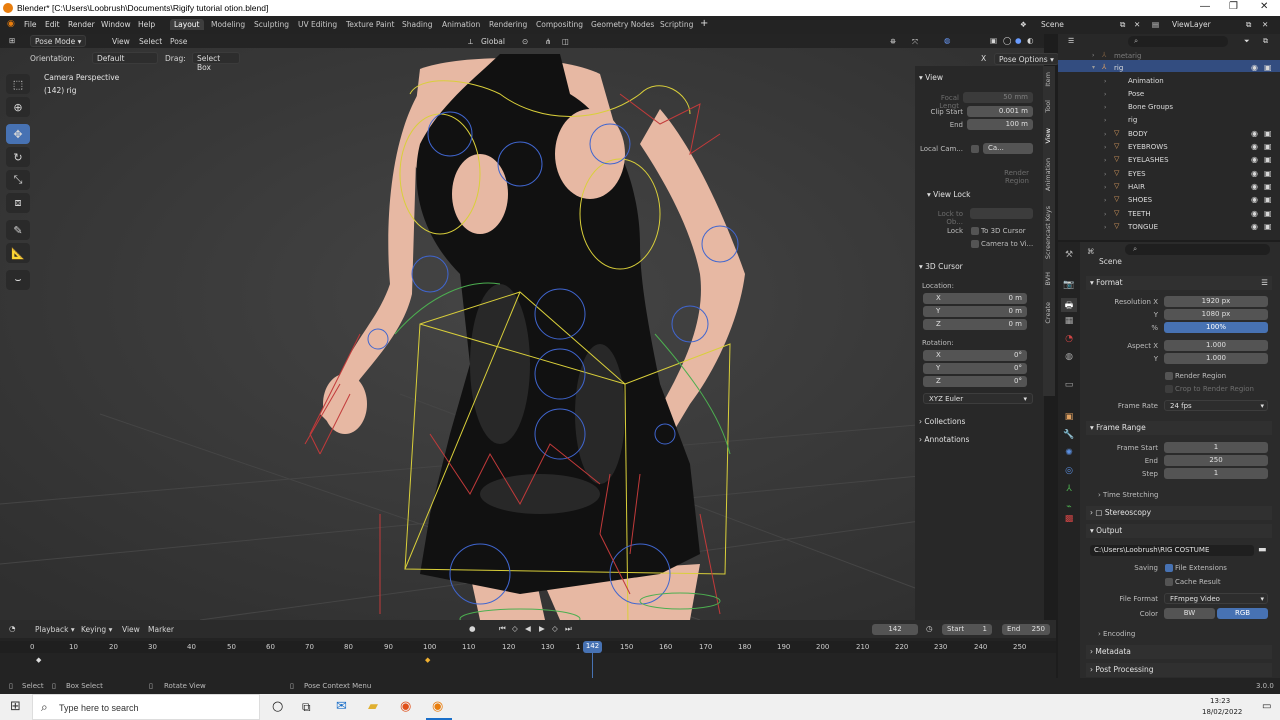 This screenshot has height=720, width=1280. I want to click on play-icon: ▶, so click(542, 628).